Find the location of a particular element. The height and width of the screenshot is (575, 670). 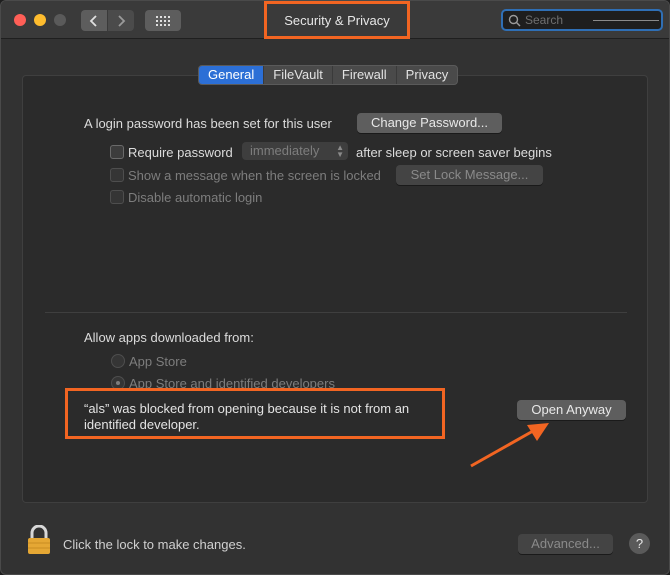

title-annotation-box: Security & Privacy is located at coordinates (337, 20).